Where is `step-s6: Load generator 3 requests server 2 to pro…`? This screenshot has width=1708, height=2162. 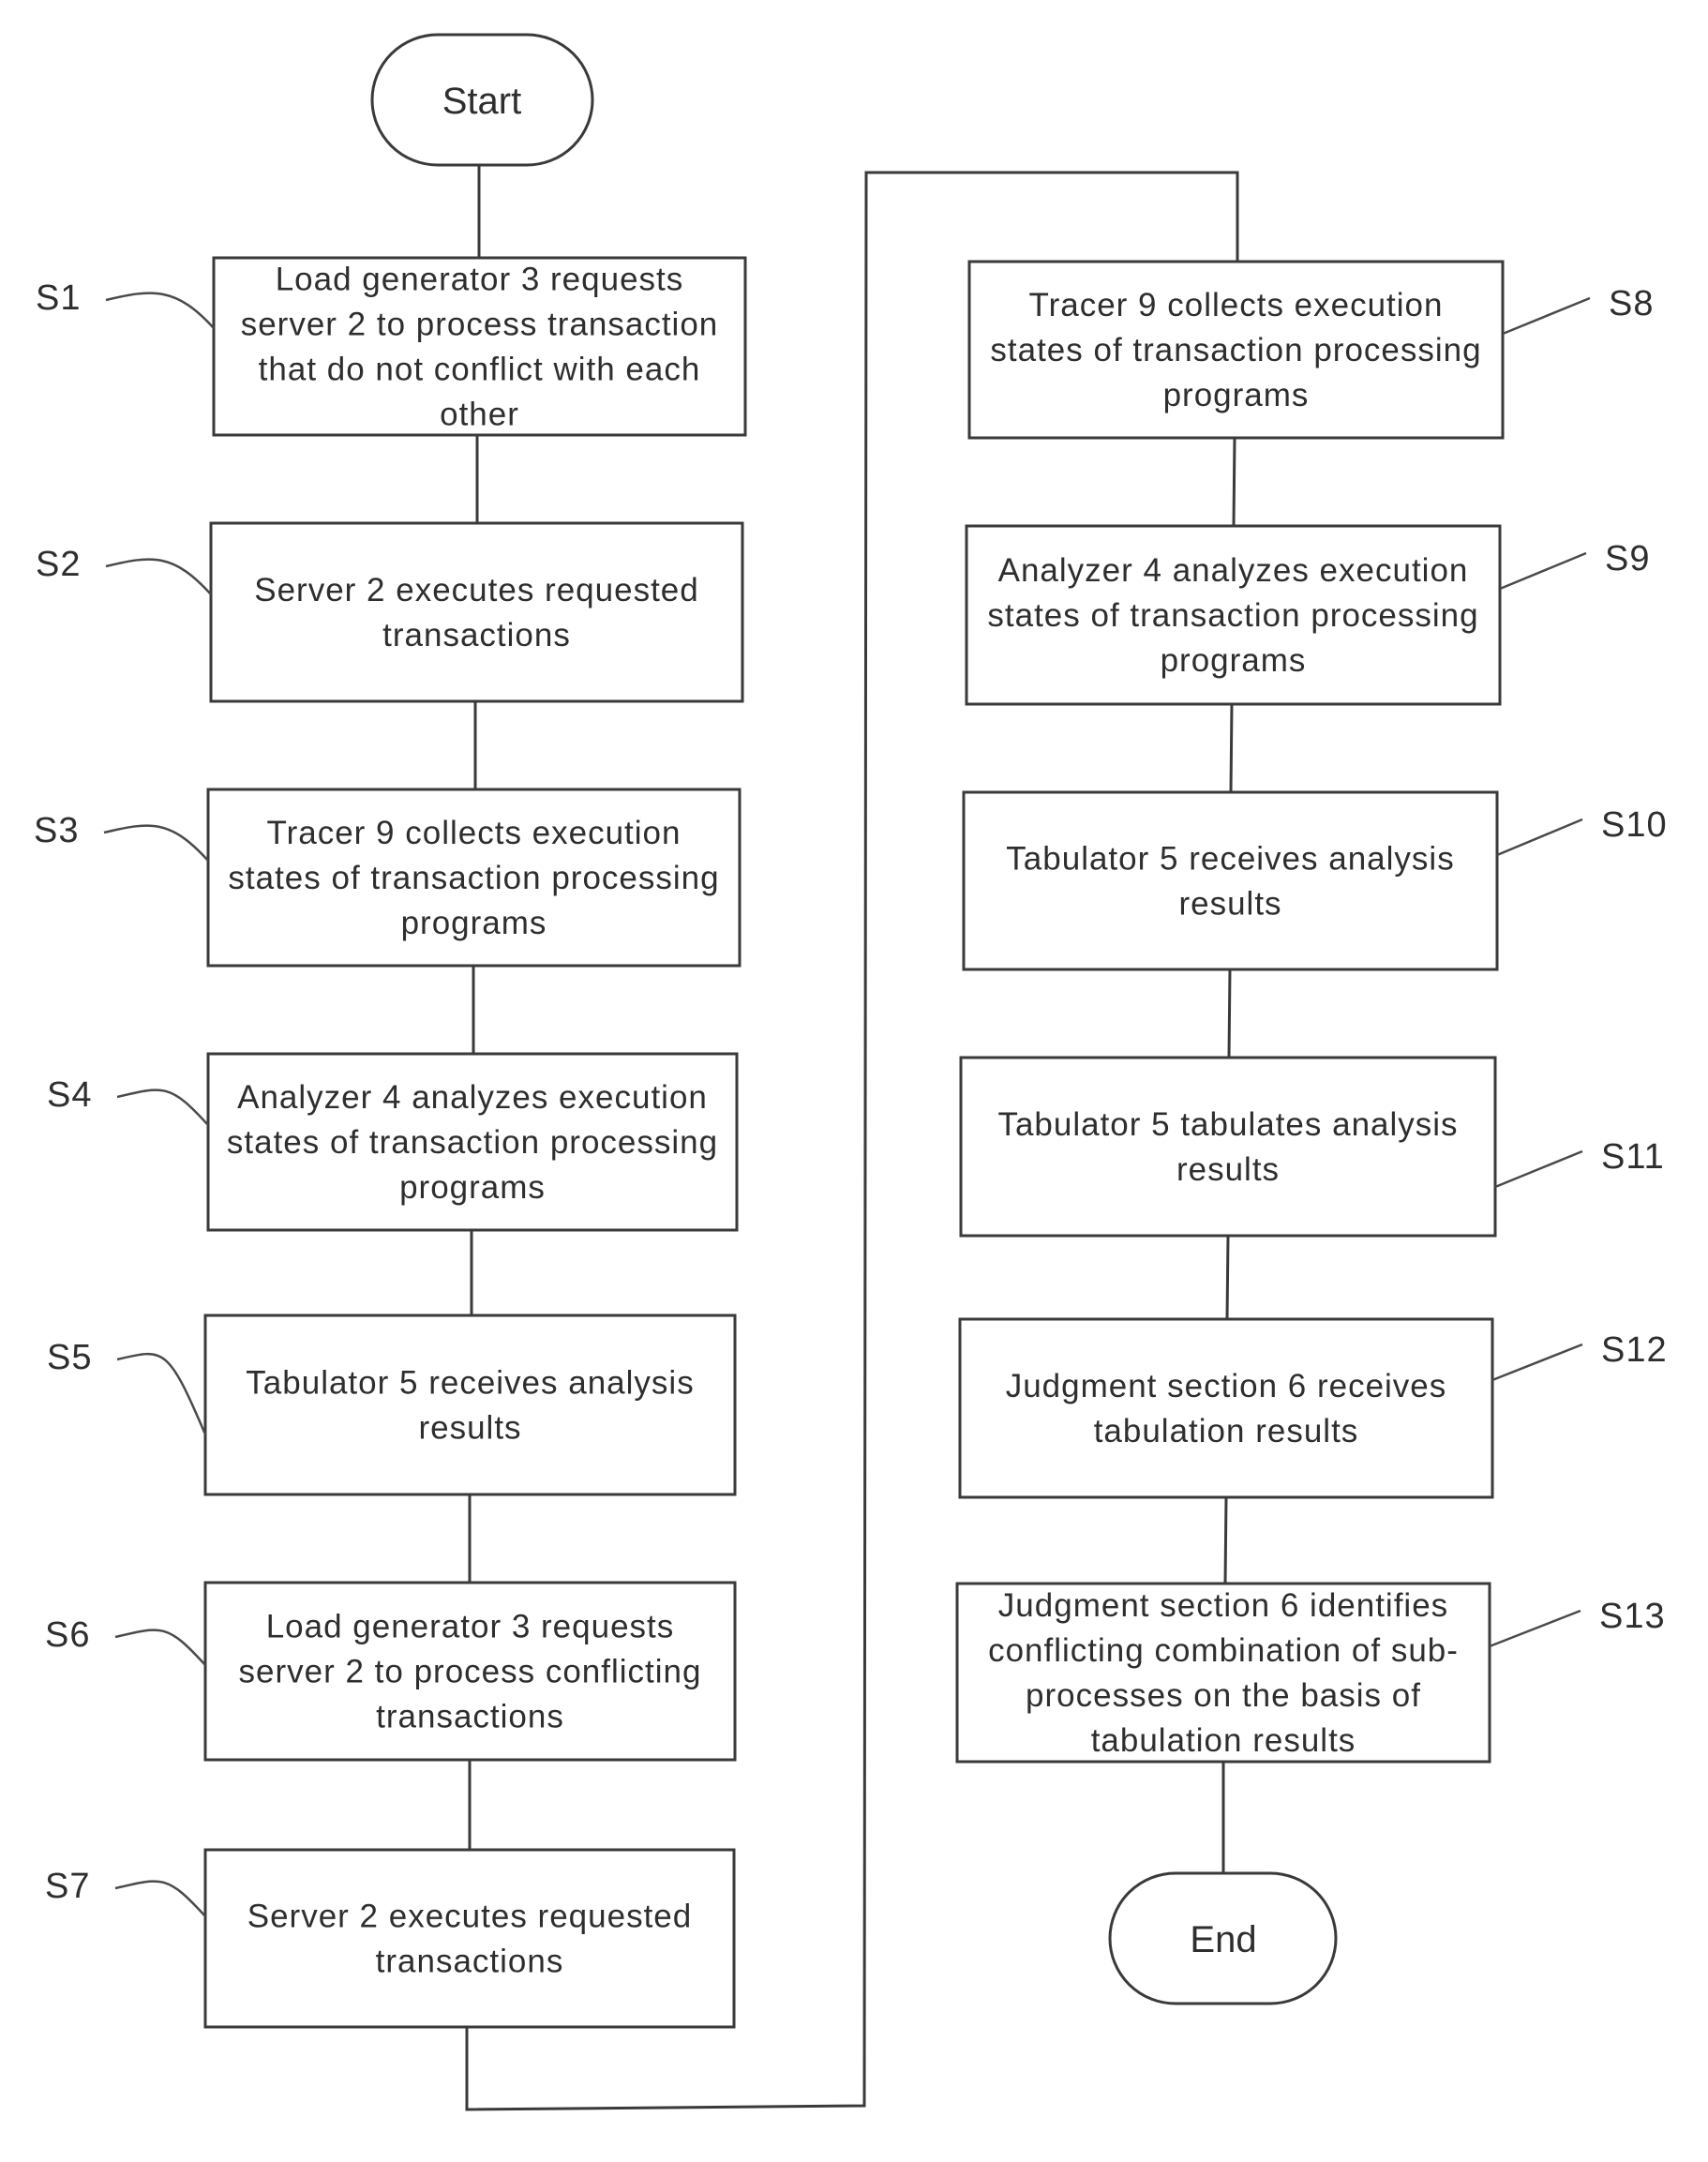 step-s6: Load generator 3 requests server 2 to pro… is located at coordinates (391, 1671).